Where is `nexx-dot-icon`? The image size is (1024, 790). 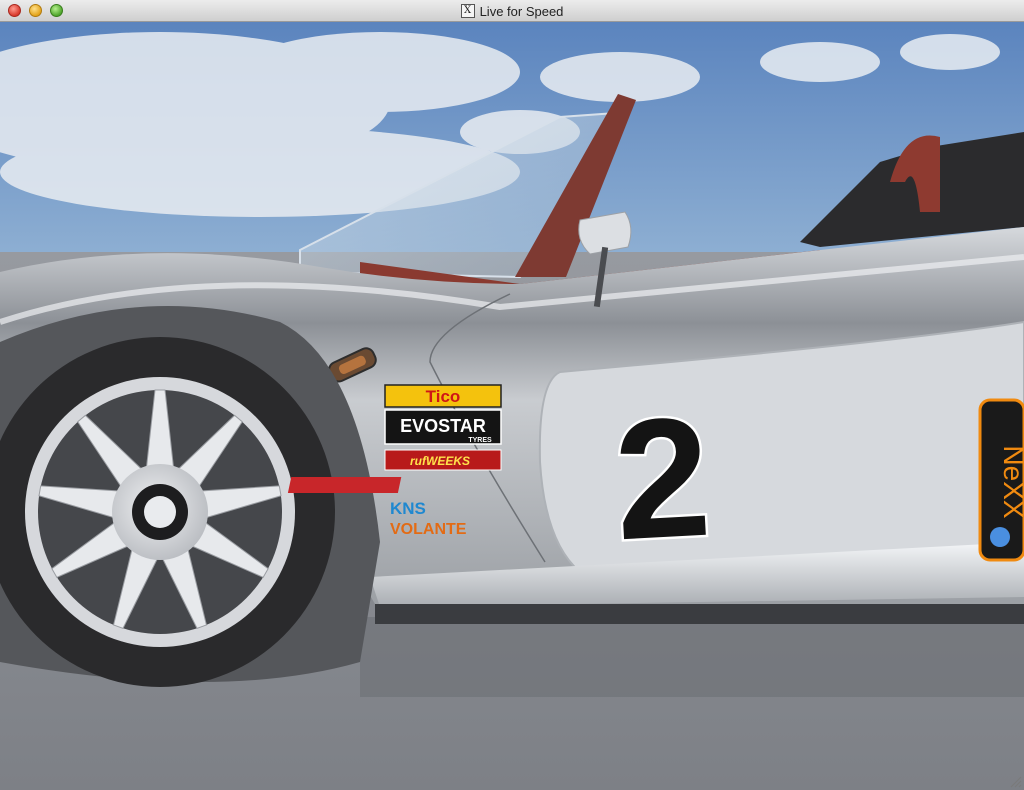
nexx-dot-icon is located at coordinates (1000, 537).